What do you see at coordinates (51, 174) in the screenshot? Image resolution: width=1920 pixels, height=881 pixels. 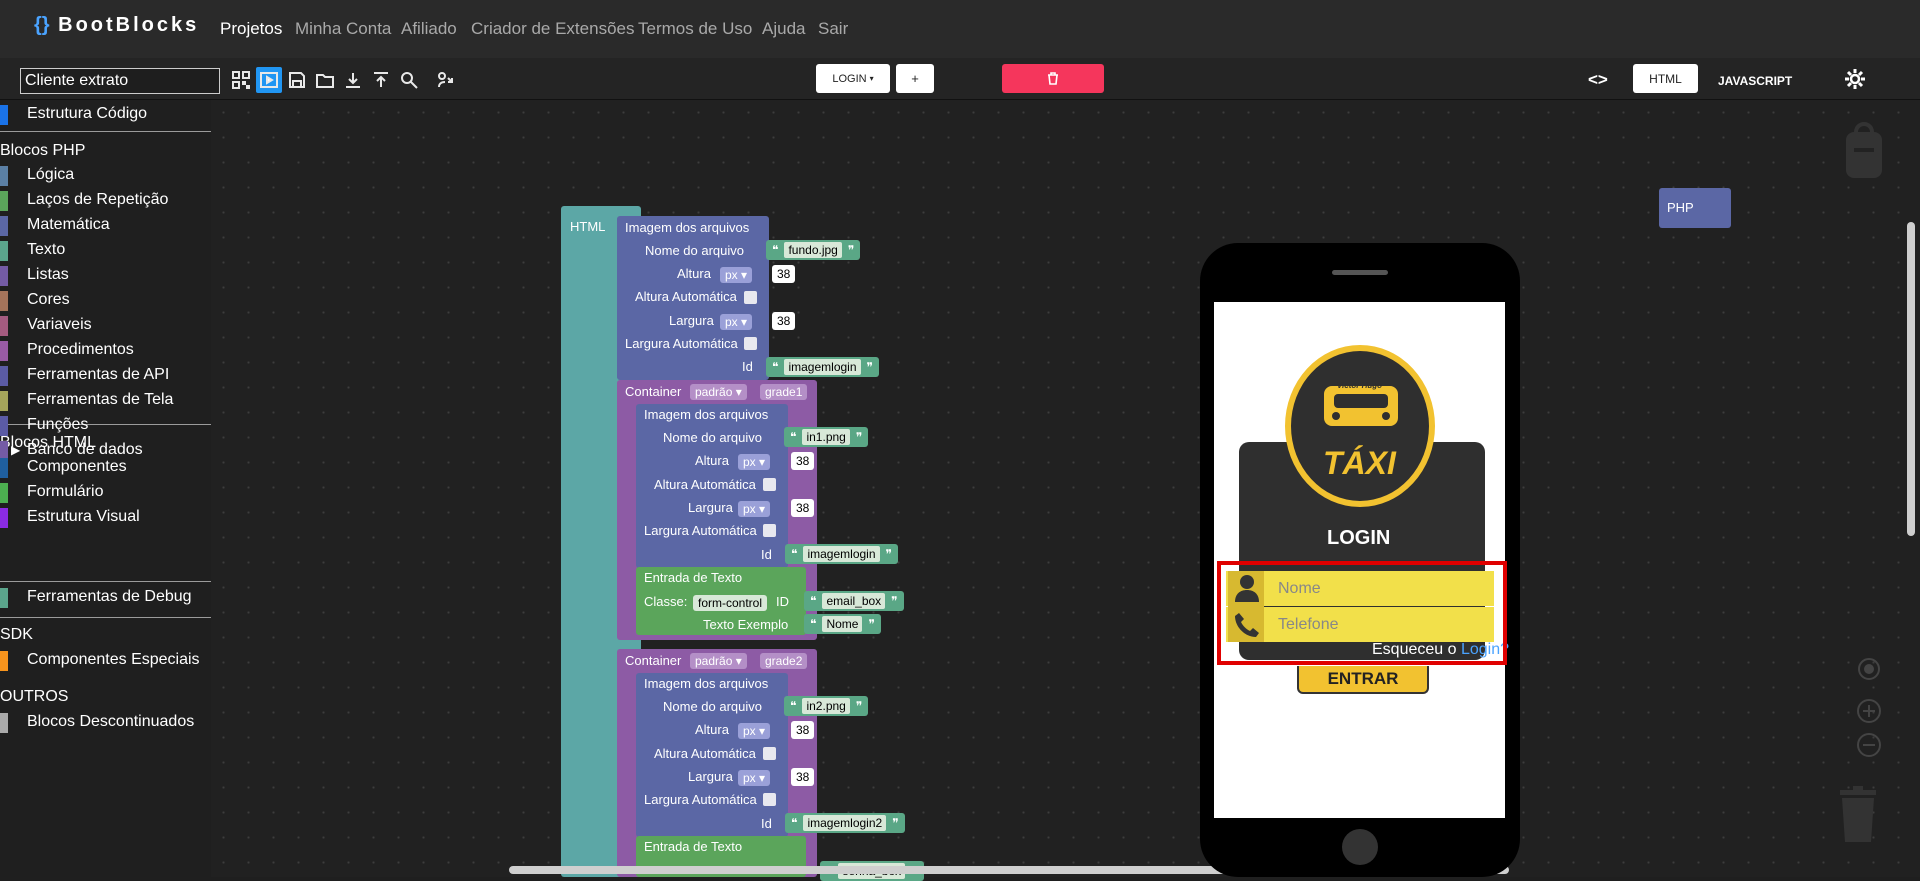 I see `sidebar-item-label: Lógica` at bounding box center [51, 174].